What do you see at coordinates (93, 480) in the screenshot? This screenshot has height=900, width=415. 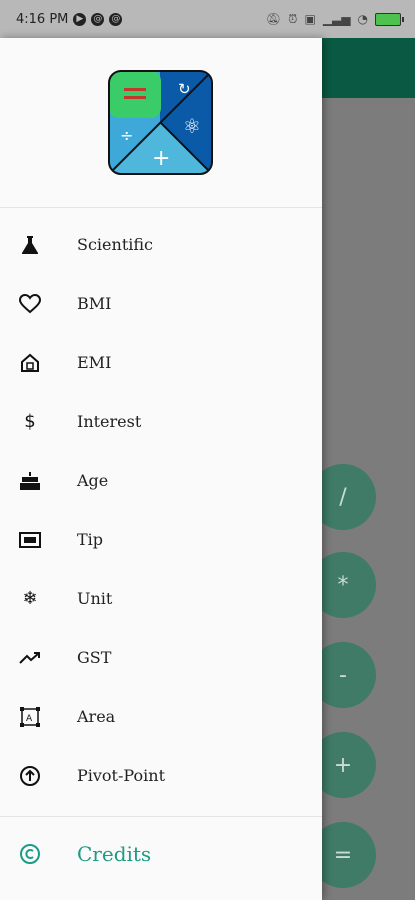 I see `menu-item-label: Age` at bounding box center [93, 480].